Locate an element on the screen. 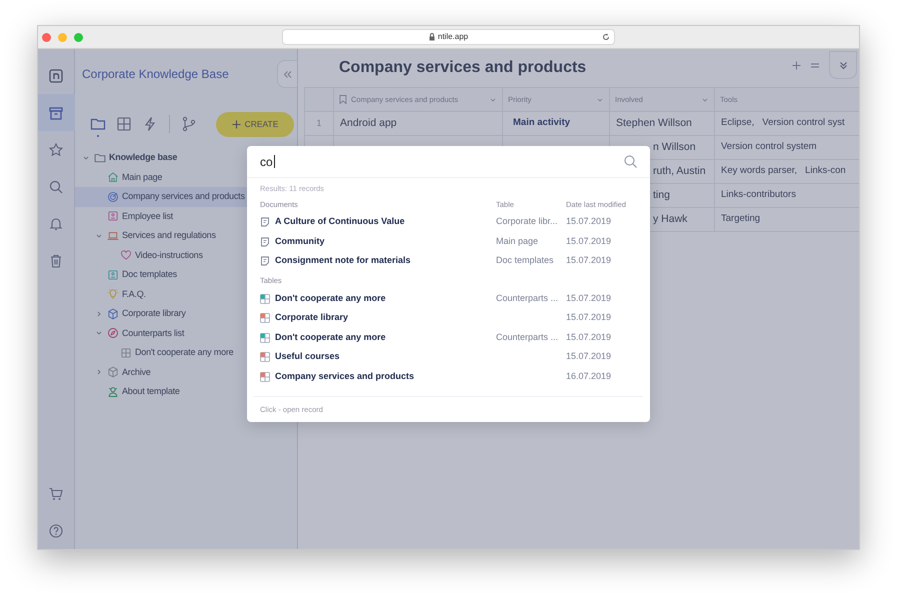 This screenshot has height=600, width=897. tree-item-label: Counterparts list is located at coordinates (153, 333).